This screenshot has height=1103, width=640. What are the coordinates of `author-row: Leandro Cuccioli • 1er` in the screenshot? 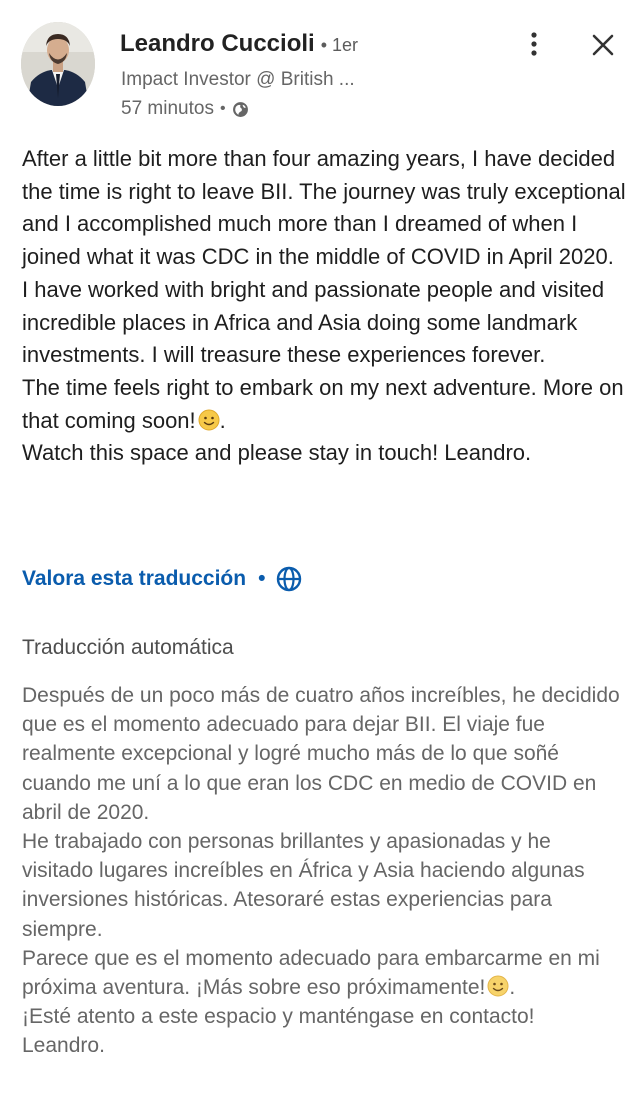 It's located at (239, 44).